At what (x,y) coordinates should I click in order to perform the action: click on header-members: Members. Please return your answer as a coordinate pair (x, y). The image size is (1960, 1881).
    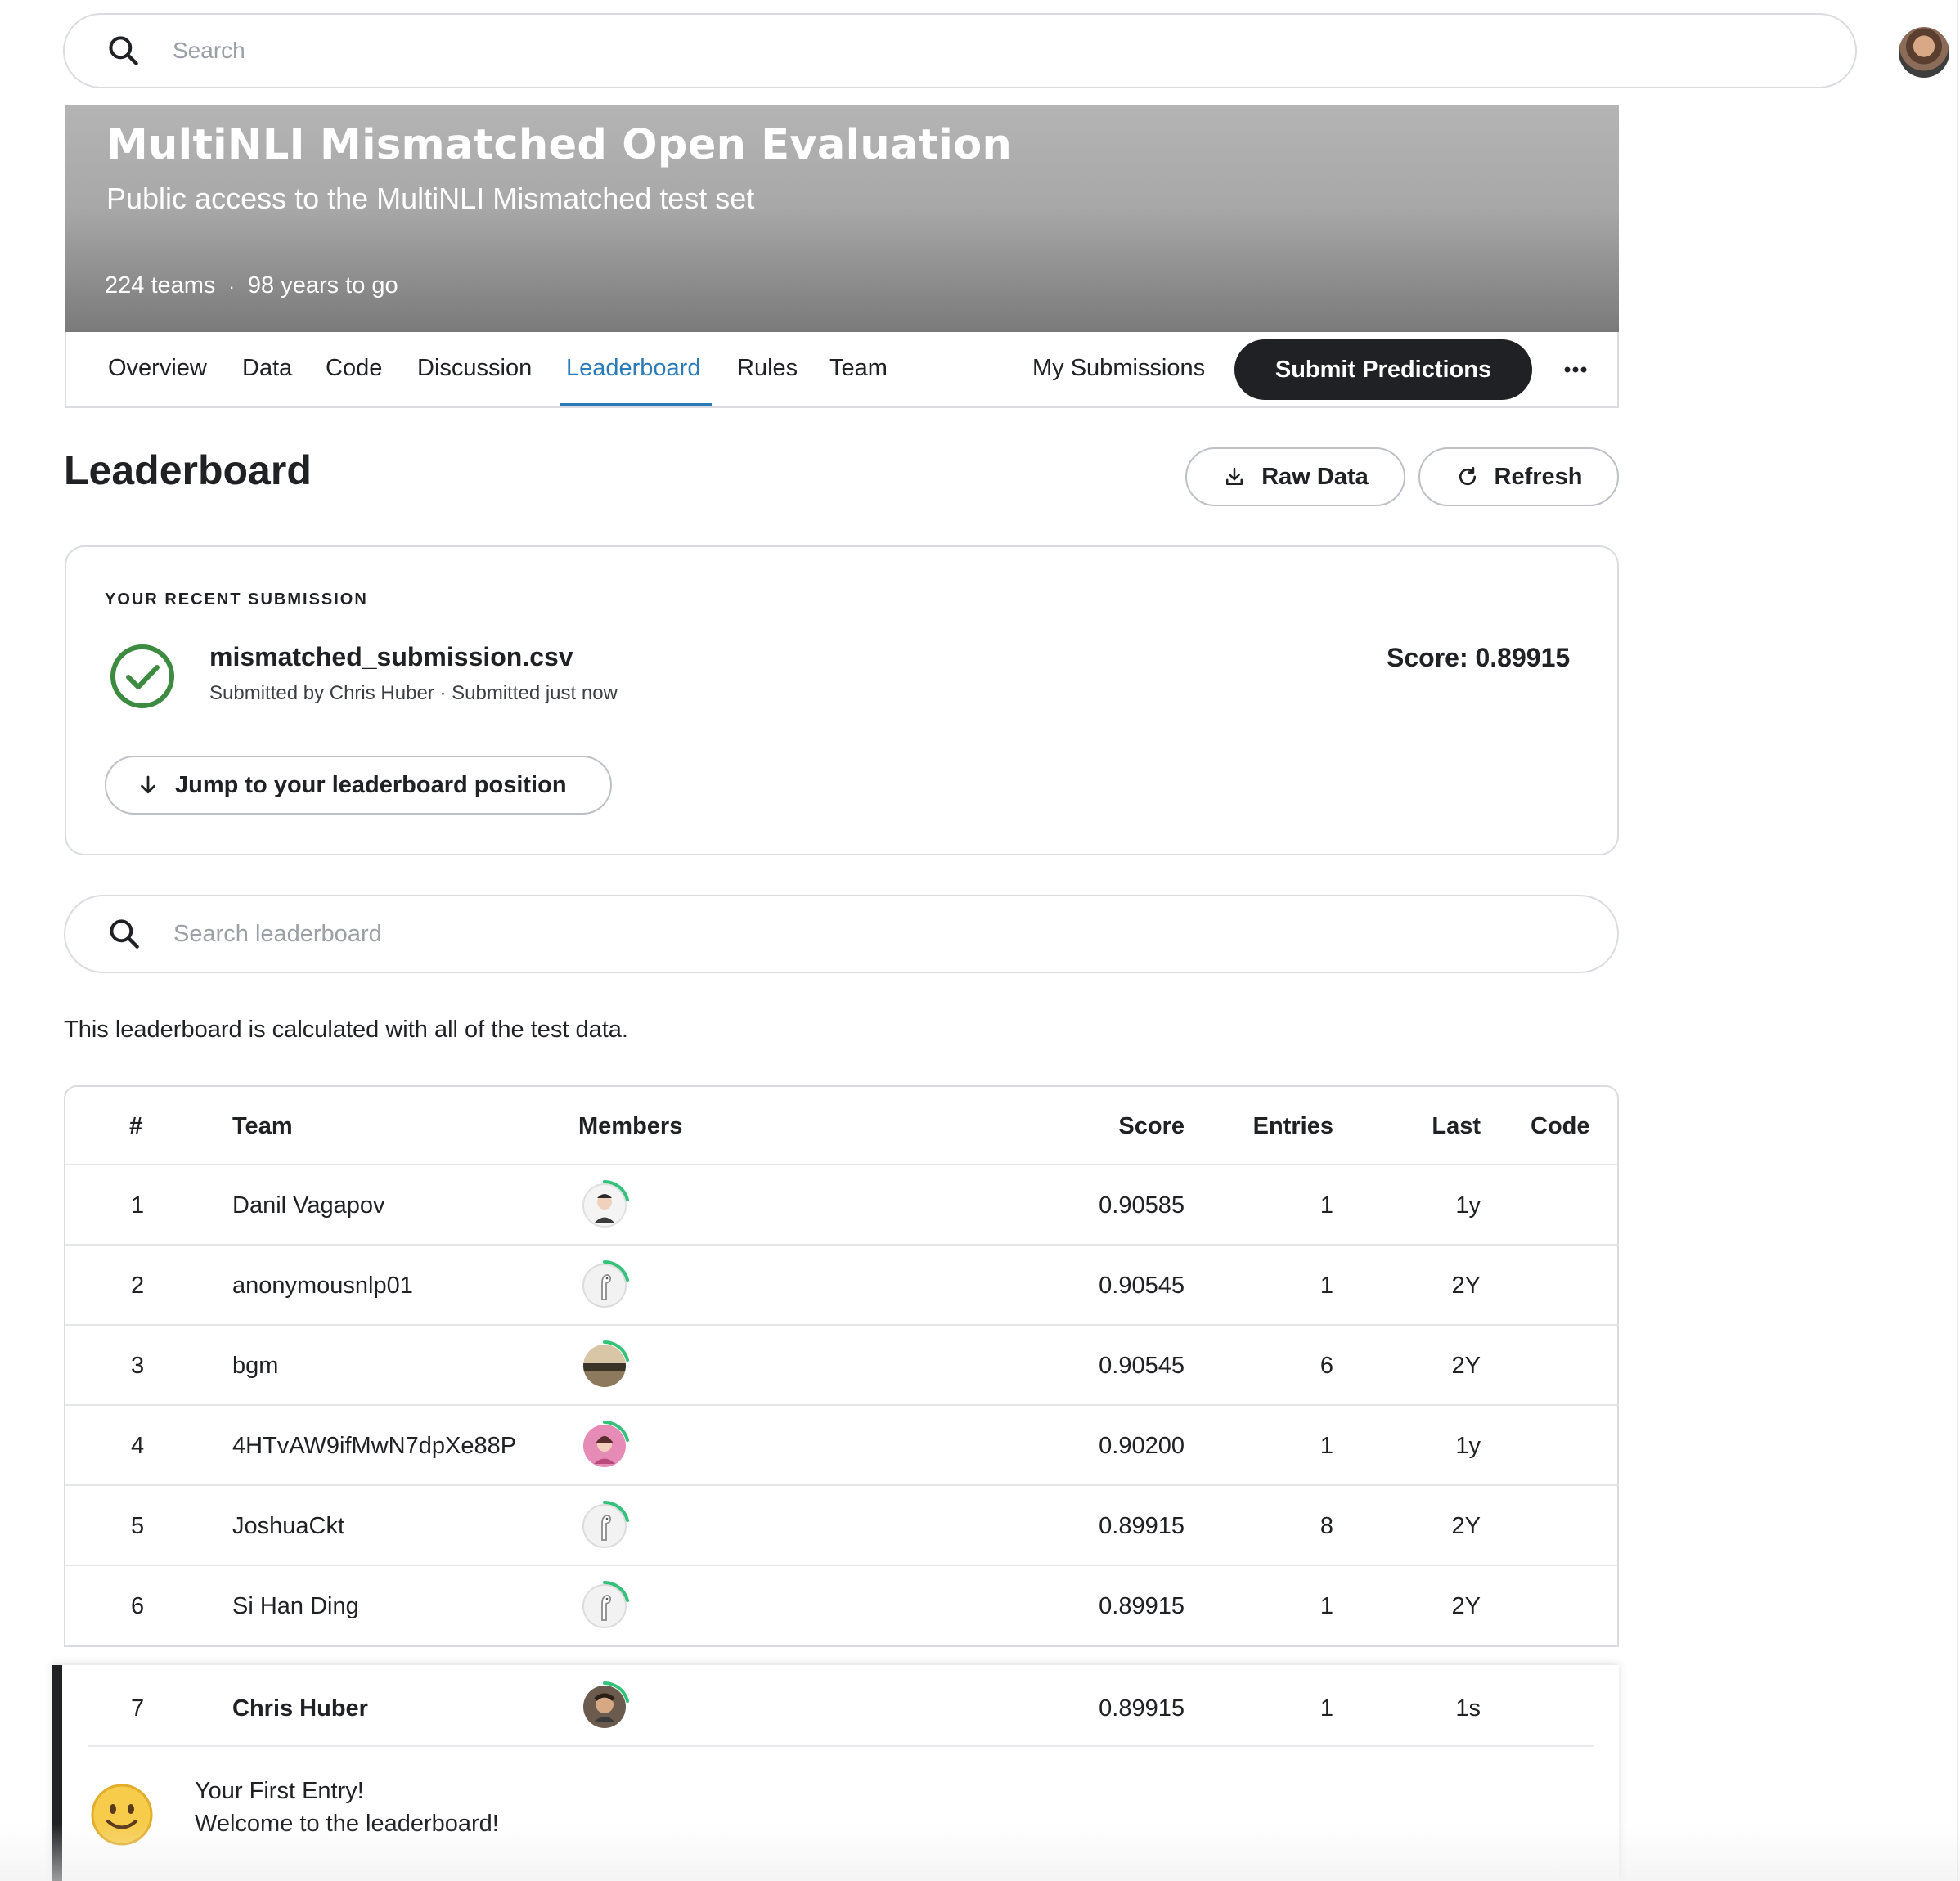
    Looking at the image, I should click on (630, 1126).